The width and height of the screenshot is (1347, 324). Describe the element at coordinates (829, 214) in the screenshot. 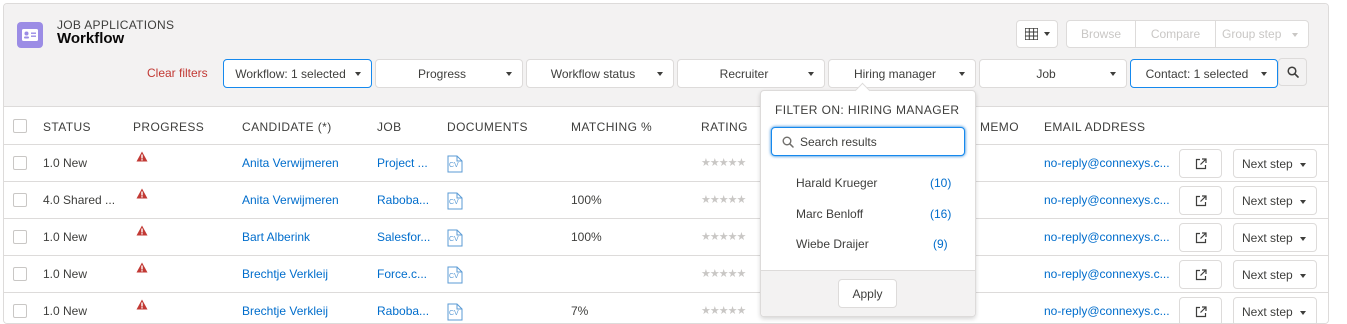

I see `option-marc-benloff: Marc Benloff` at that location.